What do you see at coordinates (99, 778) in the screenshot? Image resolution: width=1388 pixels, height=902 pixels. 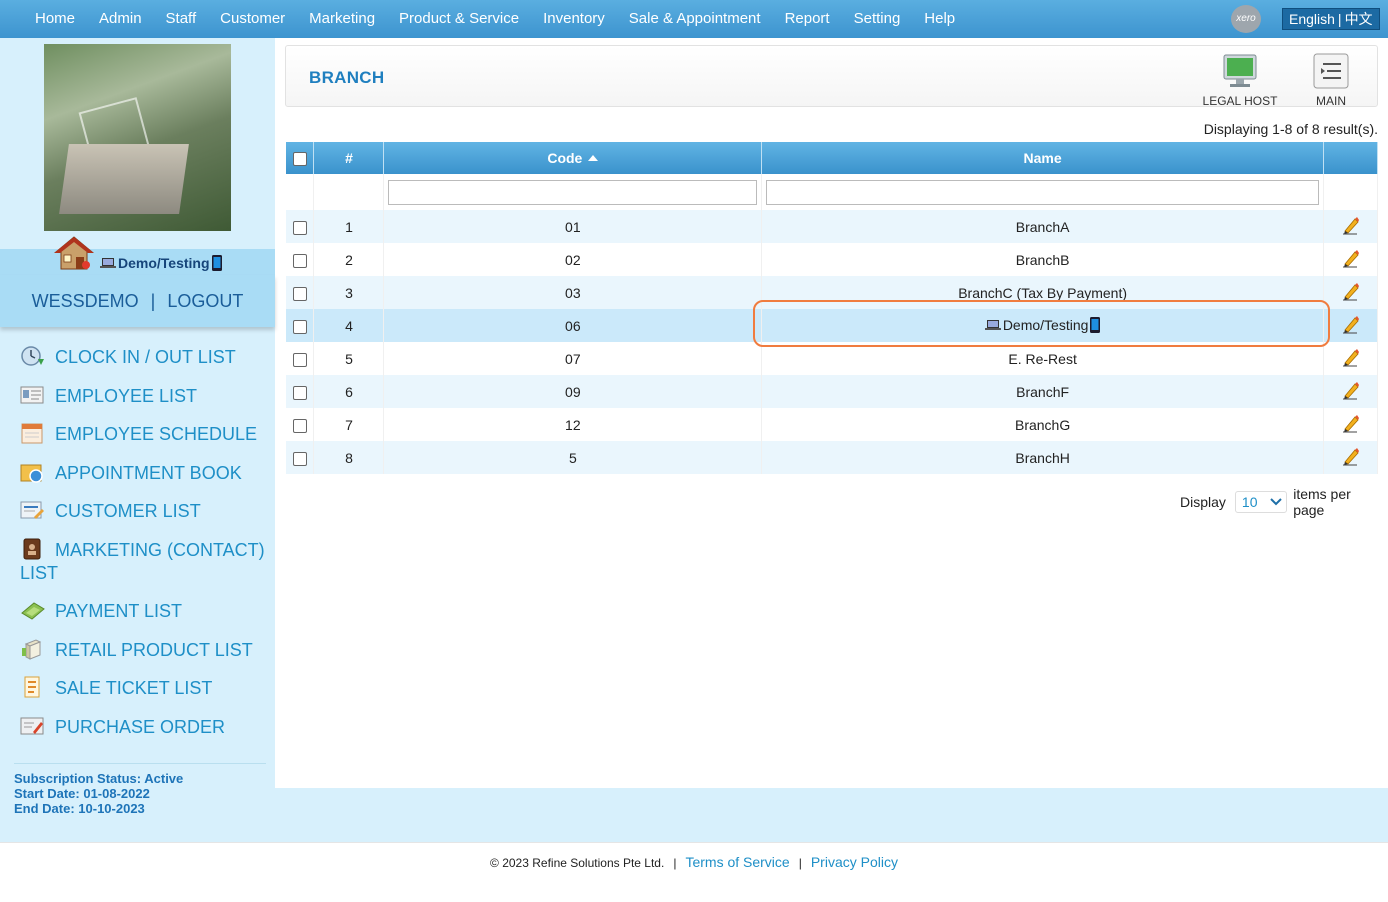 I see `subscription-status: Subscription Status: Active` at bounding box center [99, 778].